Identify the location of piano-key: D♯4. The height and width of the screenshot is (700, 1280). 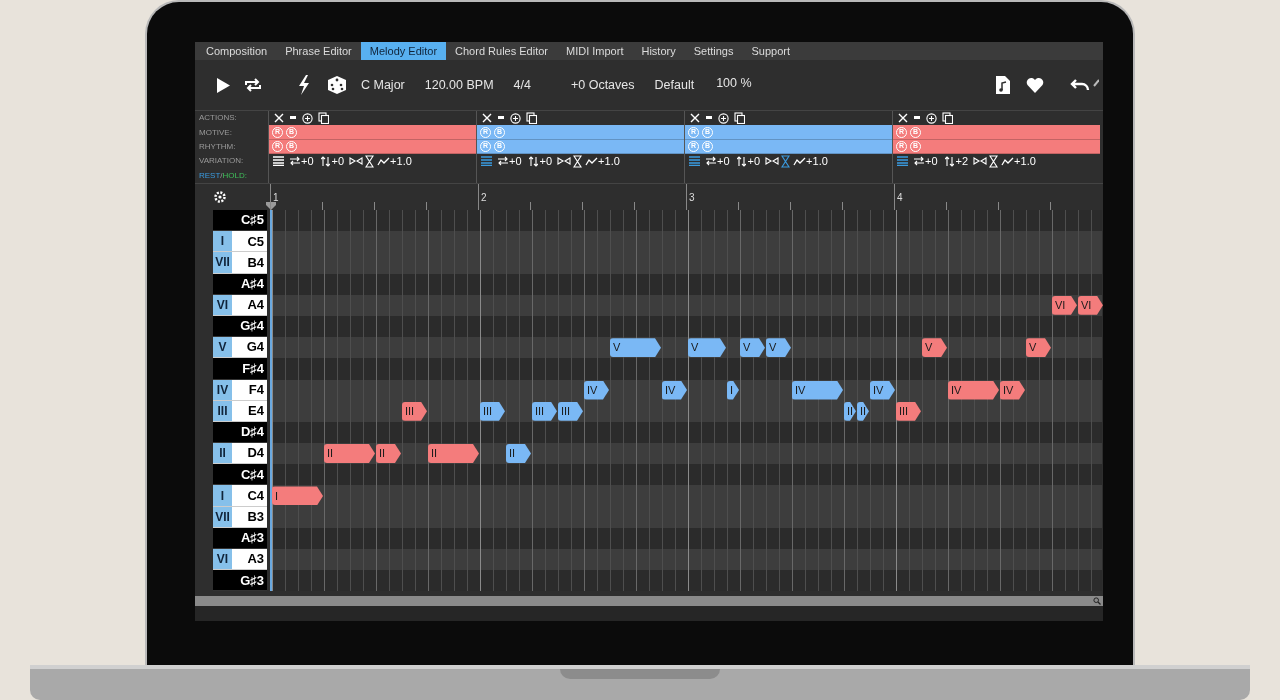
(240, 432).